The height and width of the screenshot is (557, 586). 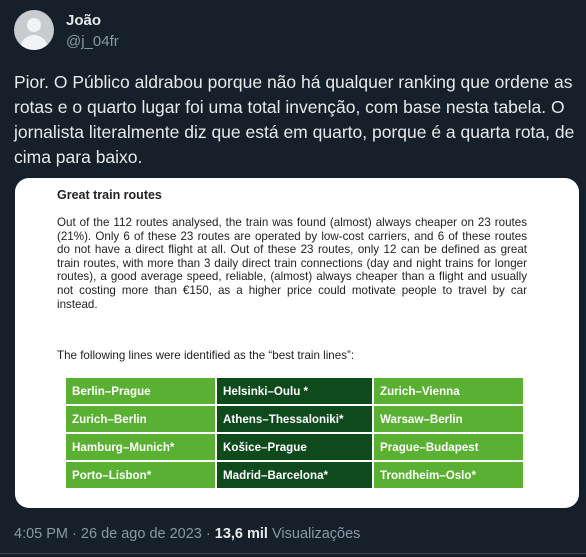 What do you see at coordinates (294, 419) in the screenshot?
I see `route-cell: Athens–Thessaloniki*` at bounding box center [294, 419].